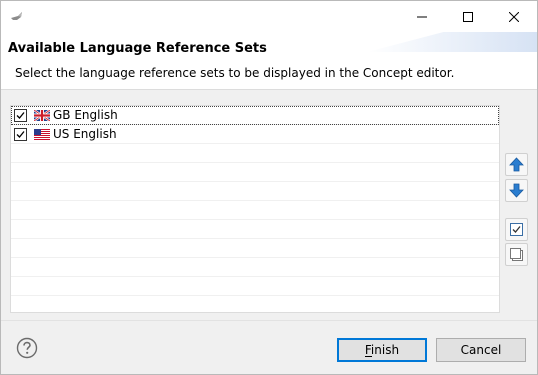 The width and height of the screenshot is (538, 375). I want to click on list-item-label: GB English, so click(85, 115).